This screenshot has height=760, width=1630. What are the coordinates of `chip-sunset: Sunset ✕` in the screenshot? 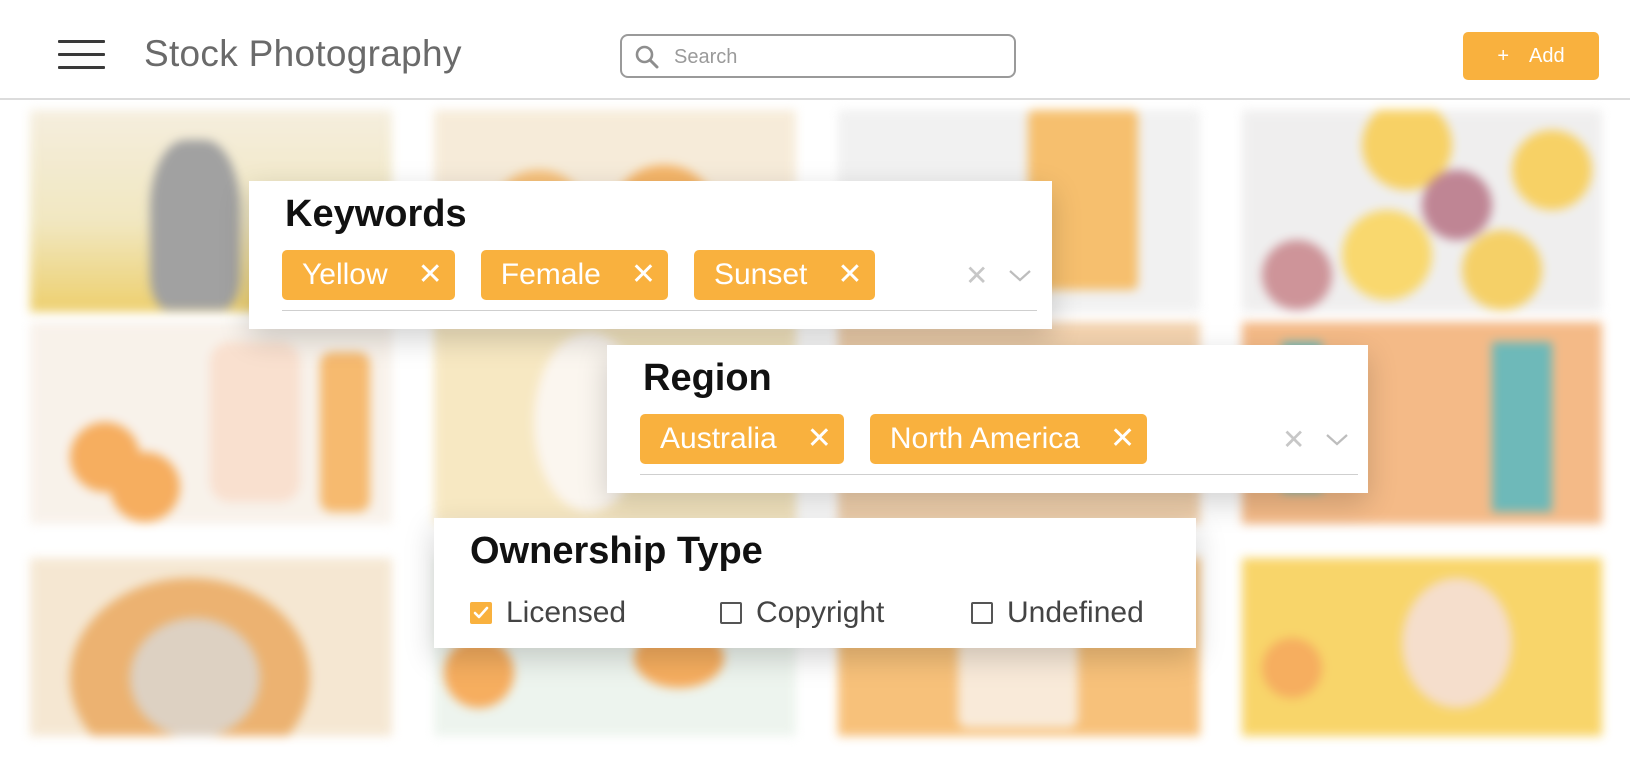 It's located at (784, 275).